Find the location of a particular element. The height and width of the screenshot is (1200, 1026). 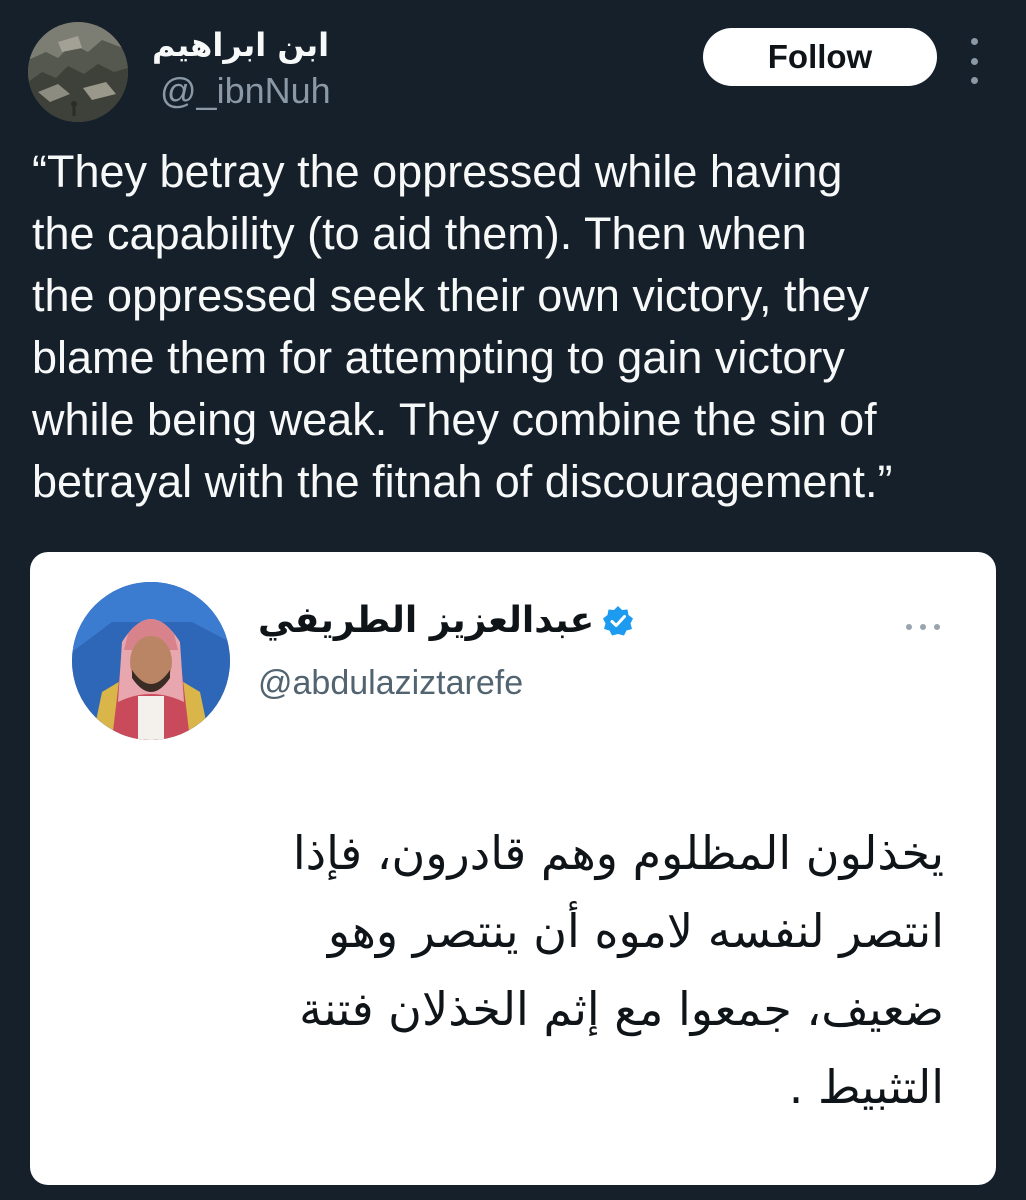

more-horizontal-icon is located at coordinates (923, 627).